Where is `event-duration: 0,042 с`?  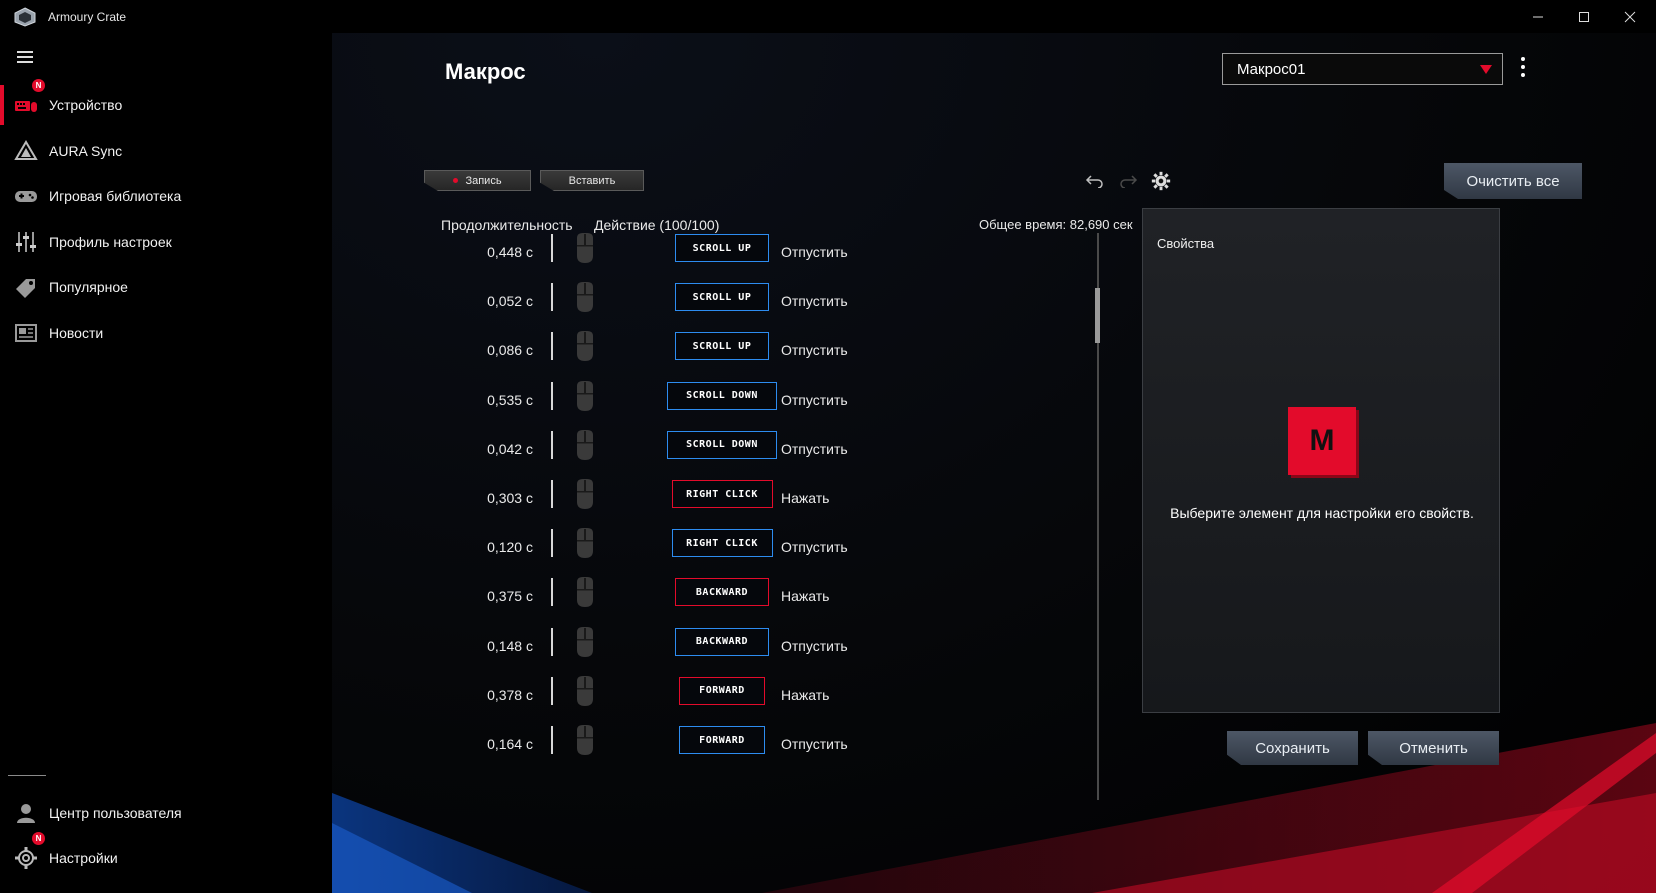 event-duration: 0,042 с is located at coordinates (510, 448).